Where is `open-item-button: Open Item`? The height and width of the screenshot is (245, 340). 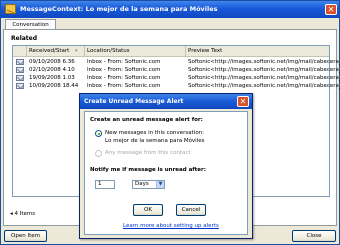
open-item-button: Open Item is located at coordinates (25, 236).